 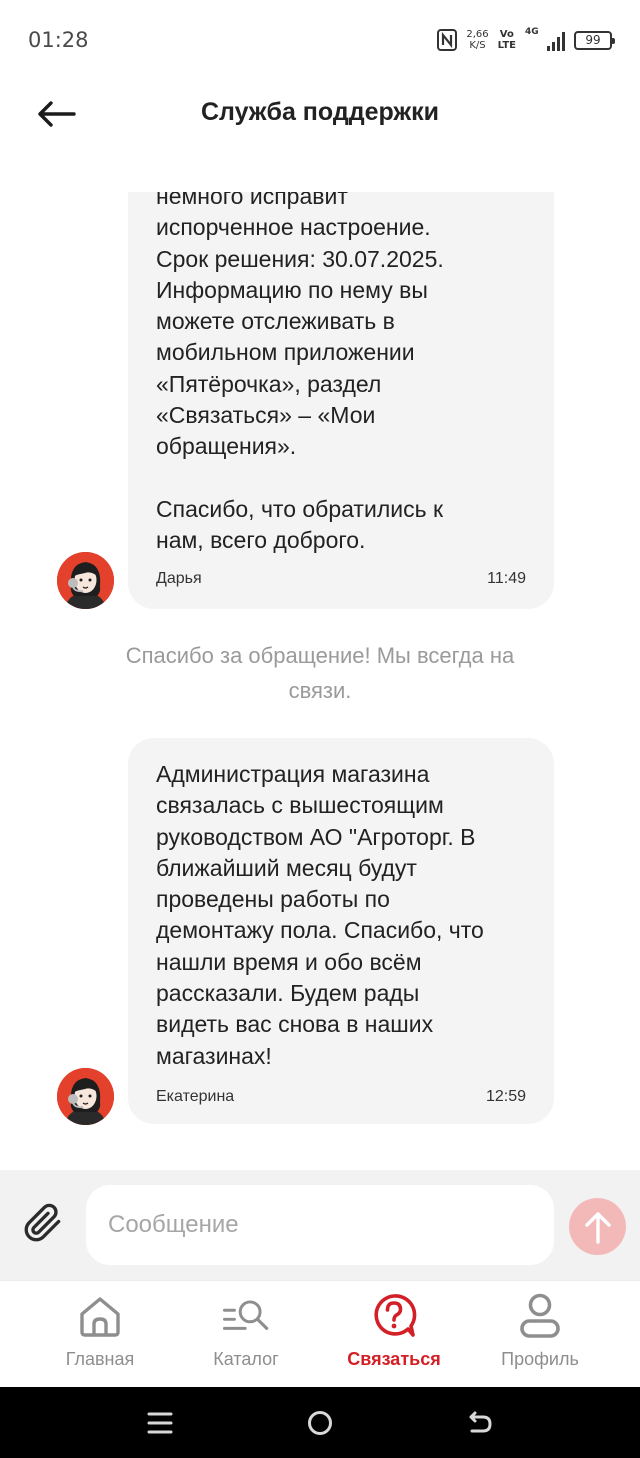 I want to click on back-icon, so click(x=480, y=1422).